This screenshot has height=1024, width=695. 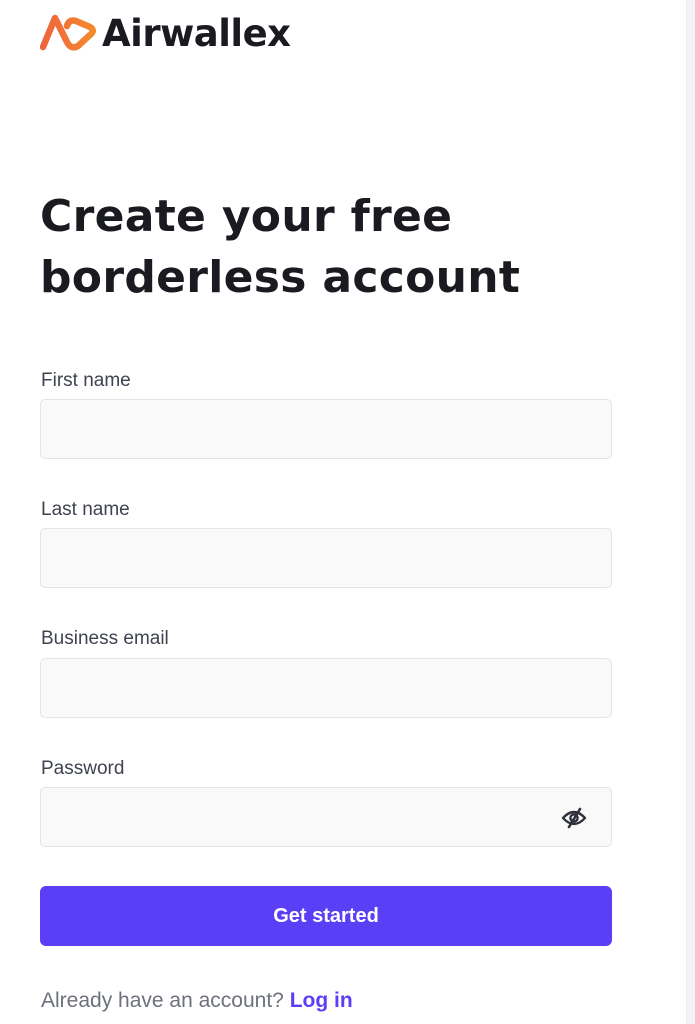 What do you see at coordinates (196, 33) in the screenshot?
I see `brand-name: Airwallex` at bounding box center [196, 33].